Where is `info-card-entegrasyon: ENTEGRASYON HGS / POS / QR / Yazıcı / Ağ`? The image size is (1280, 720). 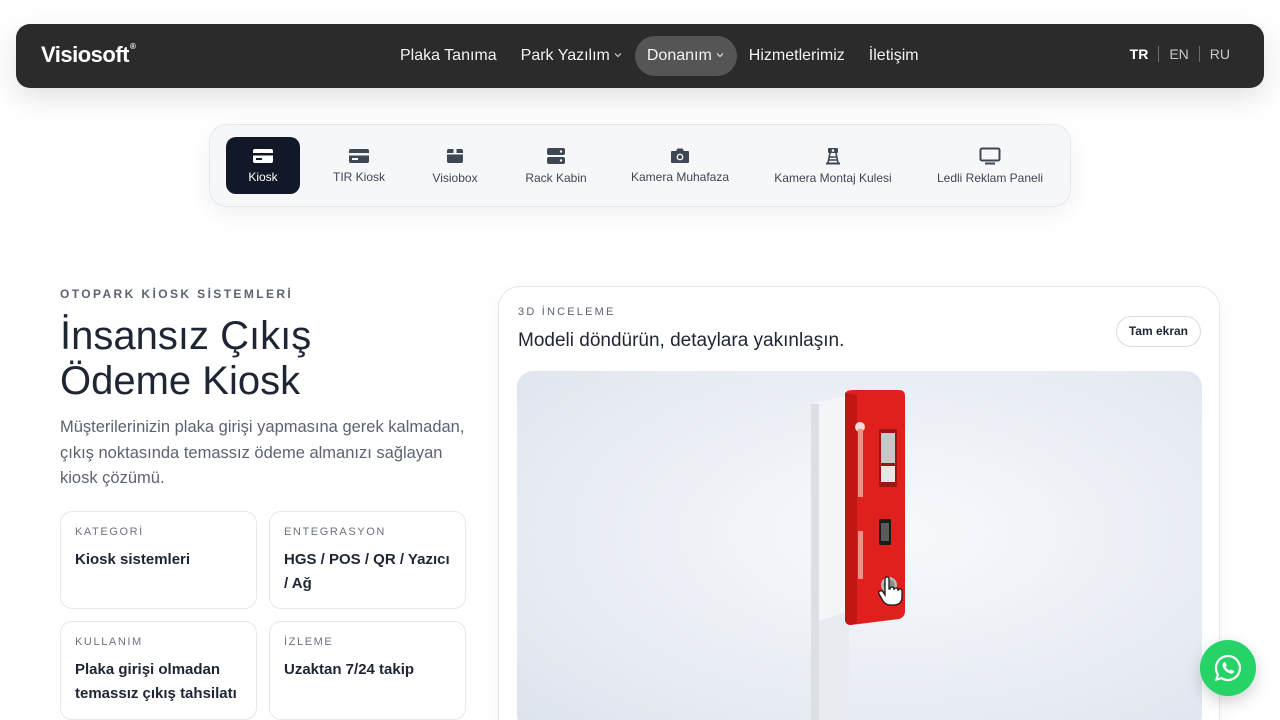
info-card-entegrasyon: ENTEGRASYON HGS / POS / QR / Yazıcı / Ağ is located at coordinates (367, 560).